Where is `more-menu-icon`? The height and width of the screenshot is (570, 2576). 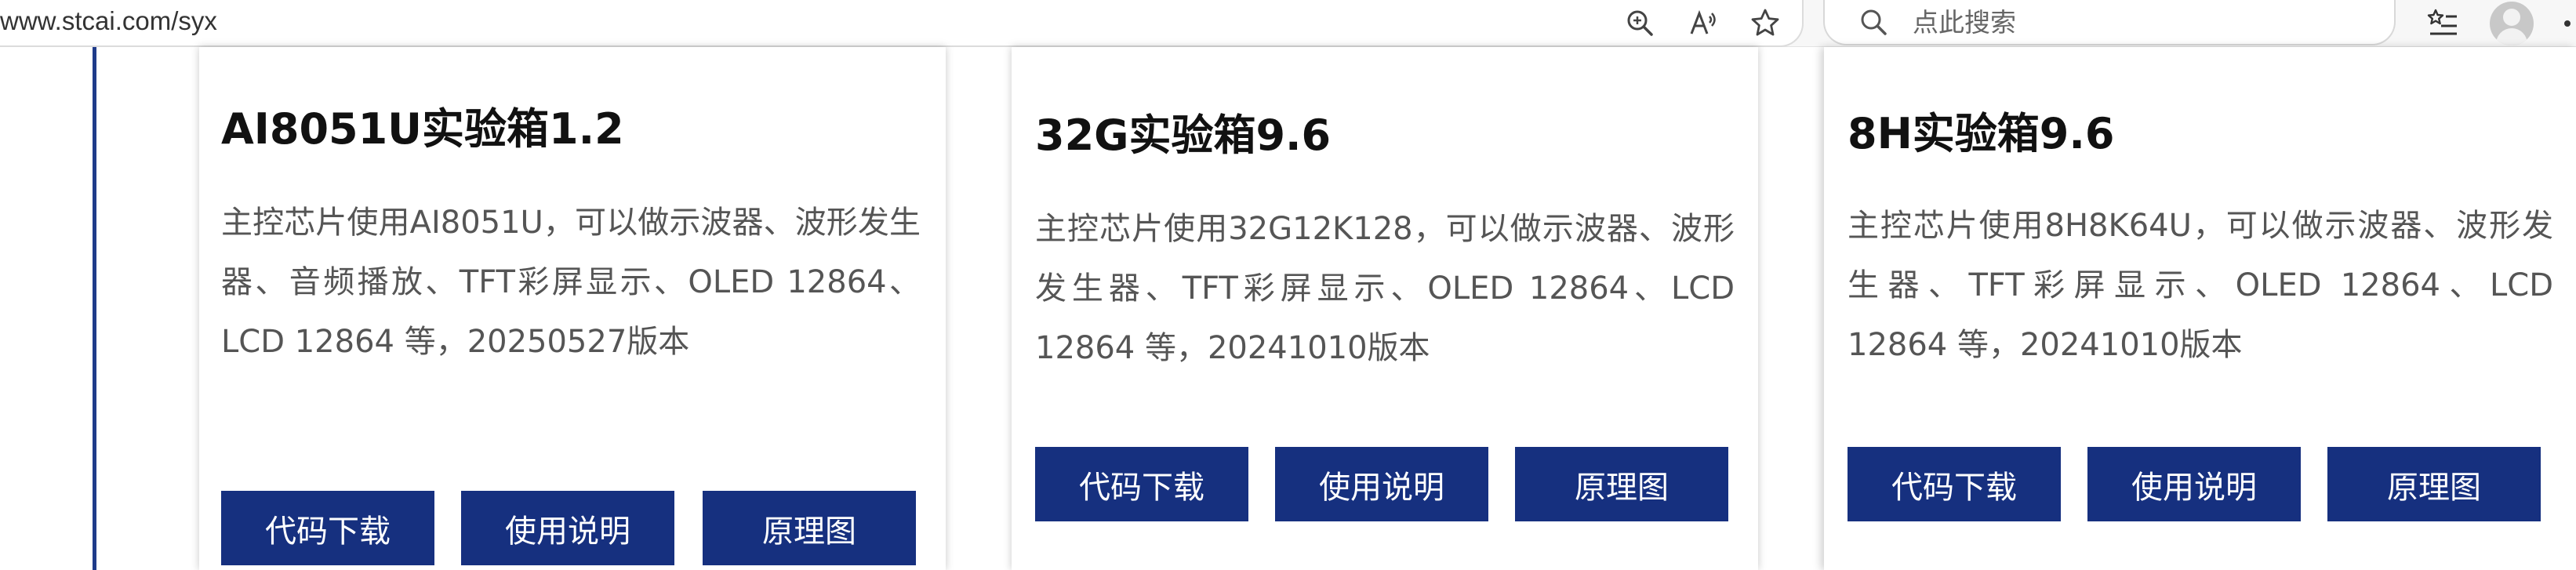 more-menu-icon is located at coordinates (2567, 23).